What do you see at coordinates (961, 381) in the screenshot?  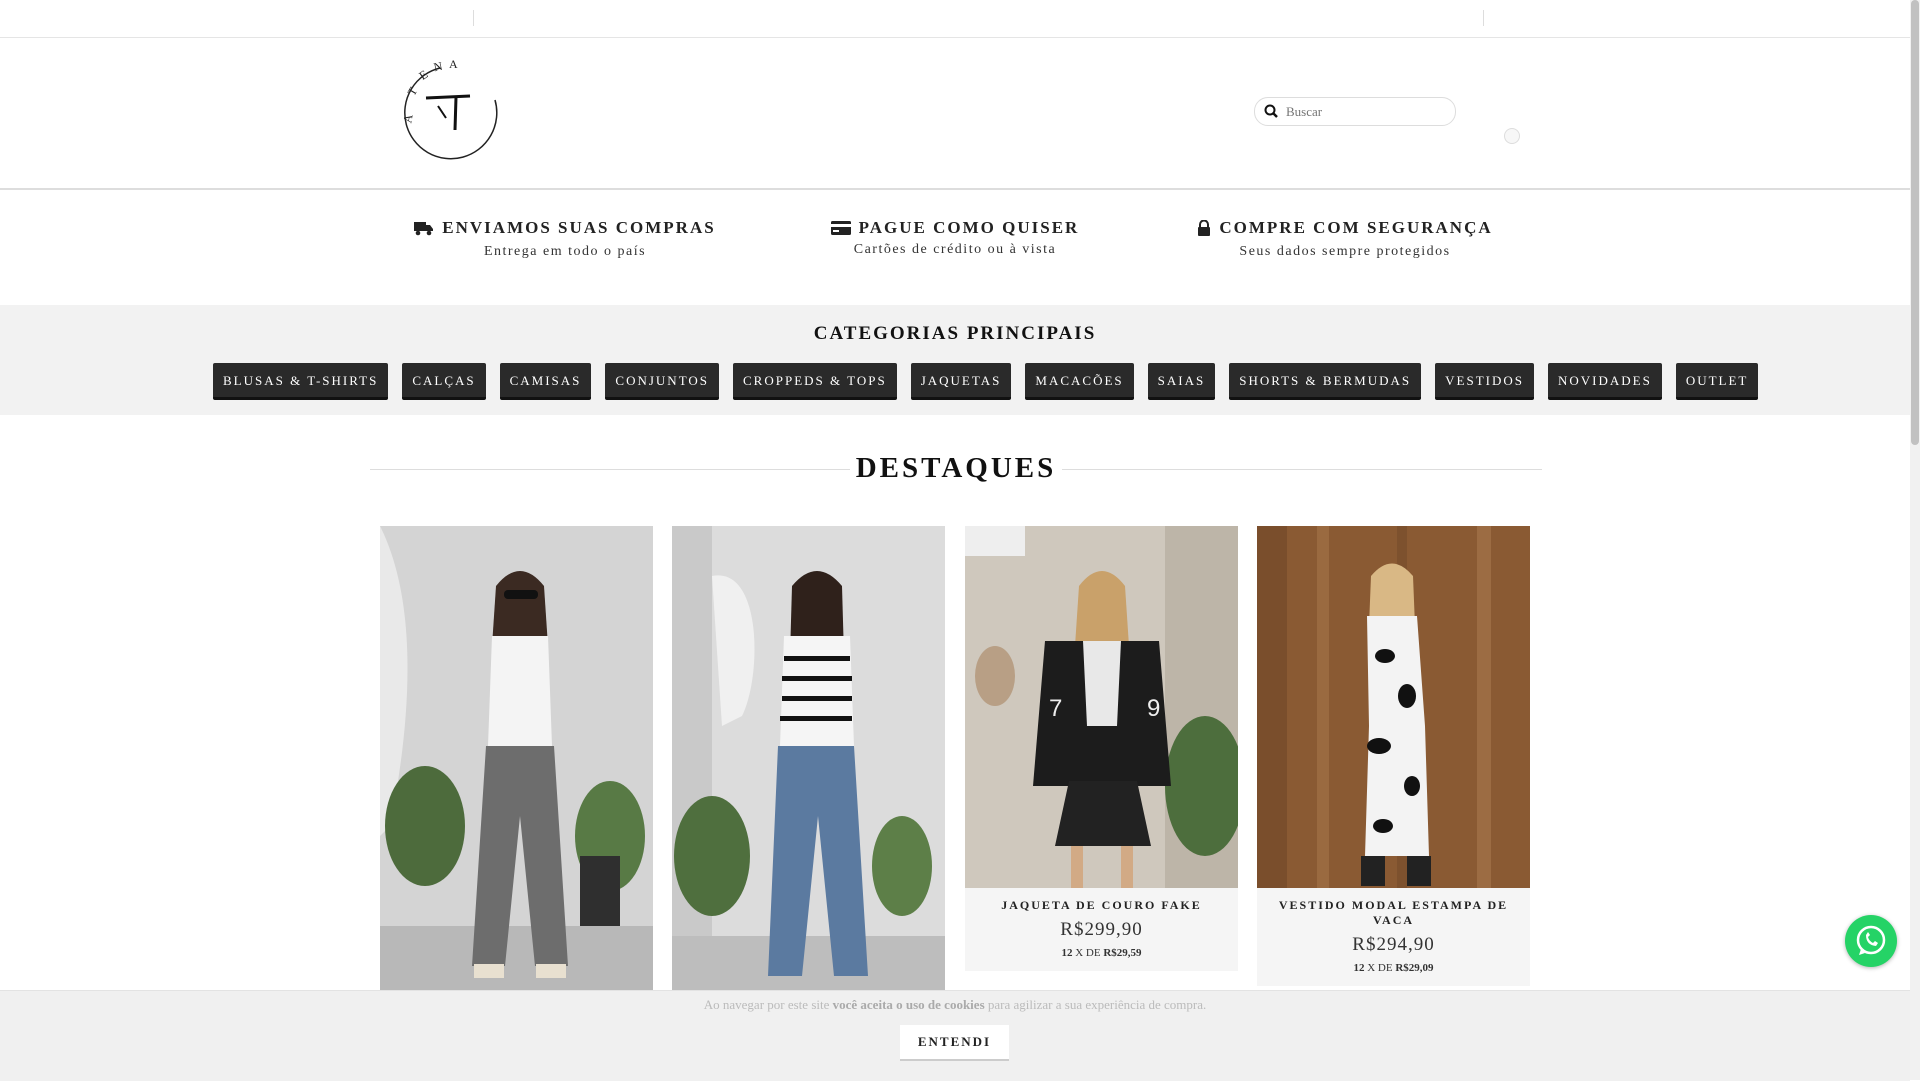 I see `category-jaquetas: JAQUETAS` at bounding box center [961, 381].